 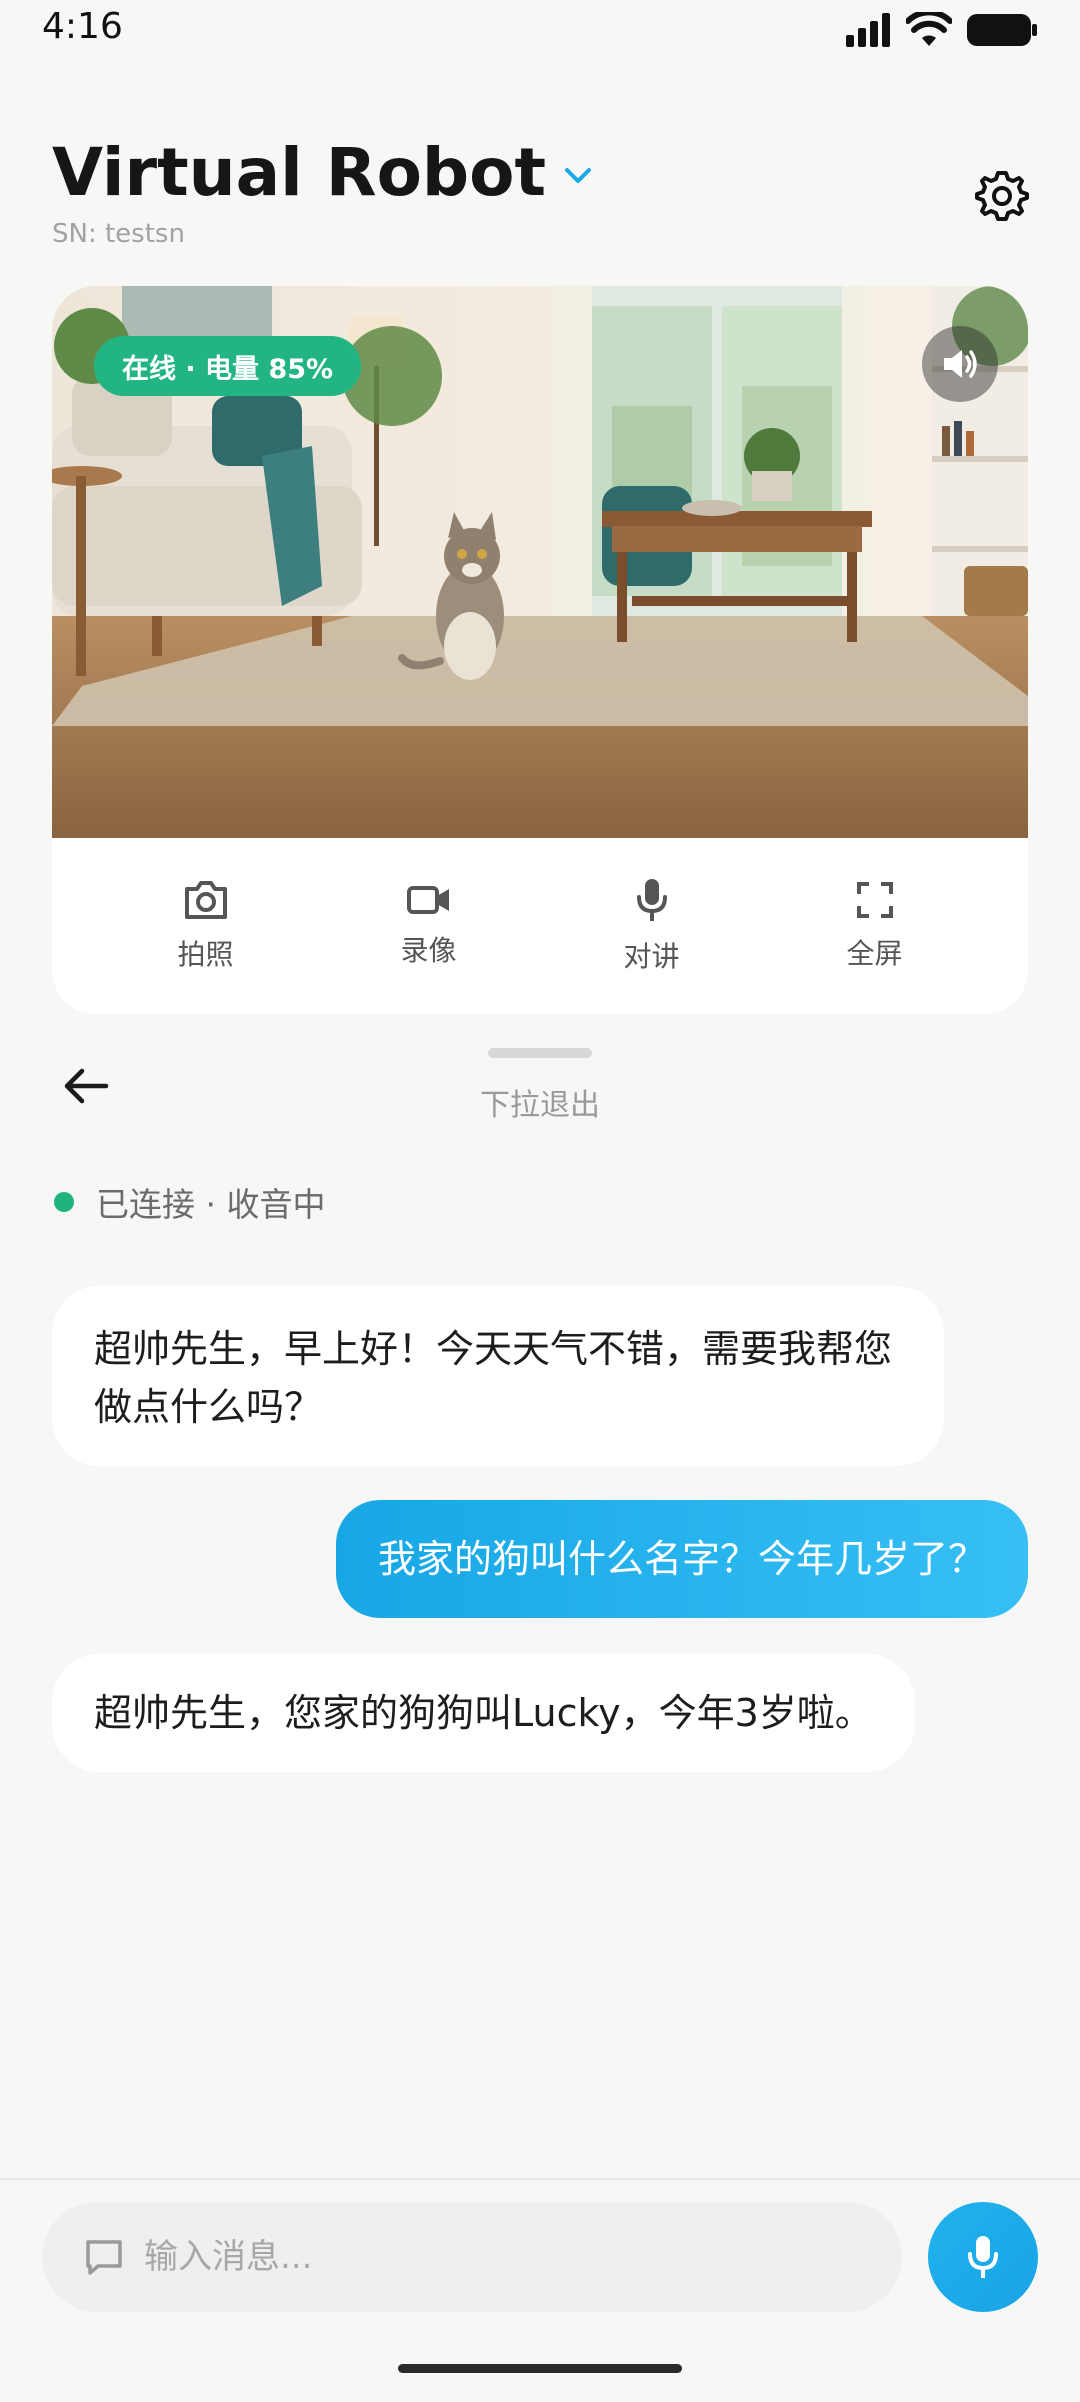 I want to click on assistant-message: 超帅先生，您家的狗狗叫Lucky，今年3岁啦。, so click(x=483, y=1713).